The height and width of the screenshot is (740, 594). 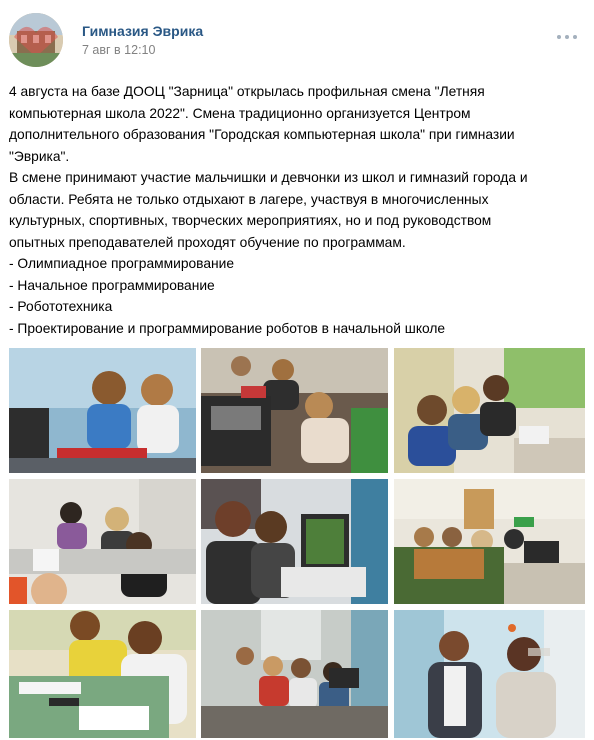 I want to click on post-text-line: - Олимпиадное программирование, so click(x=122, y=263).